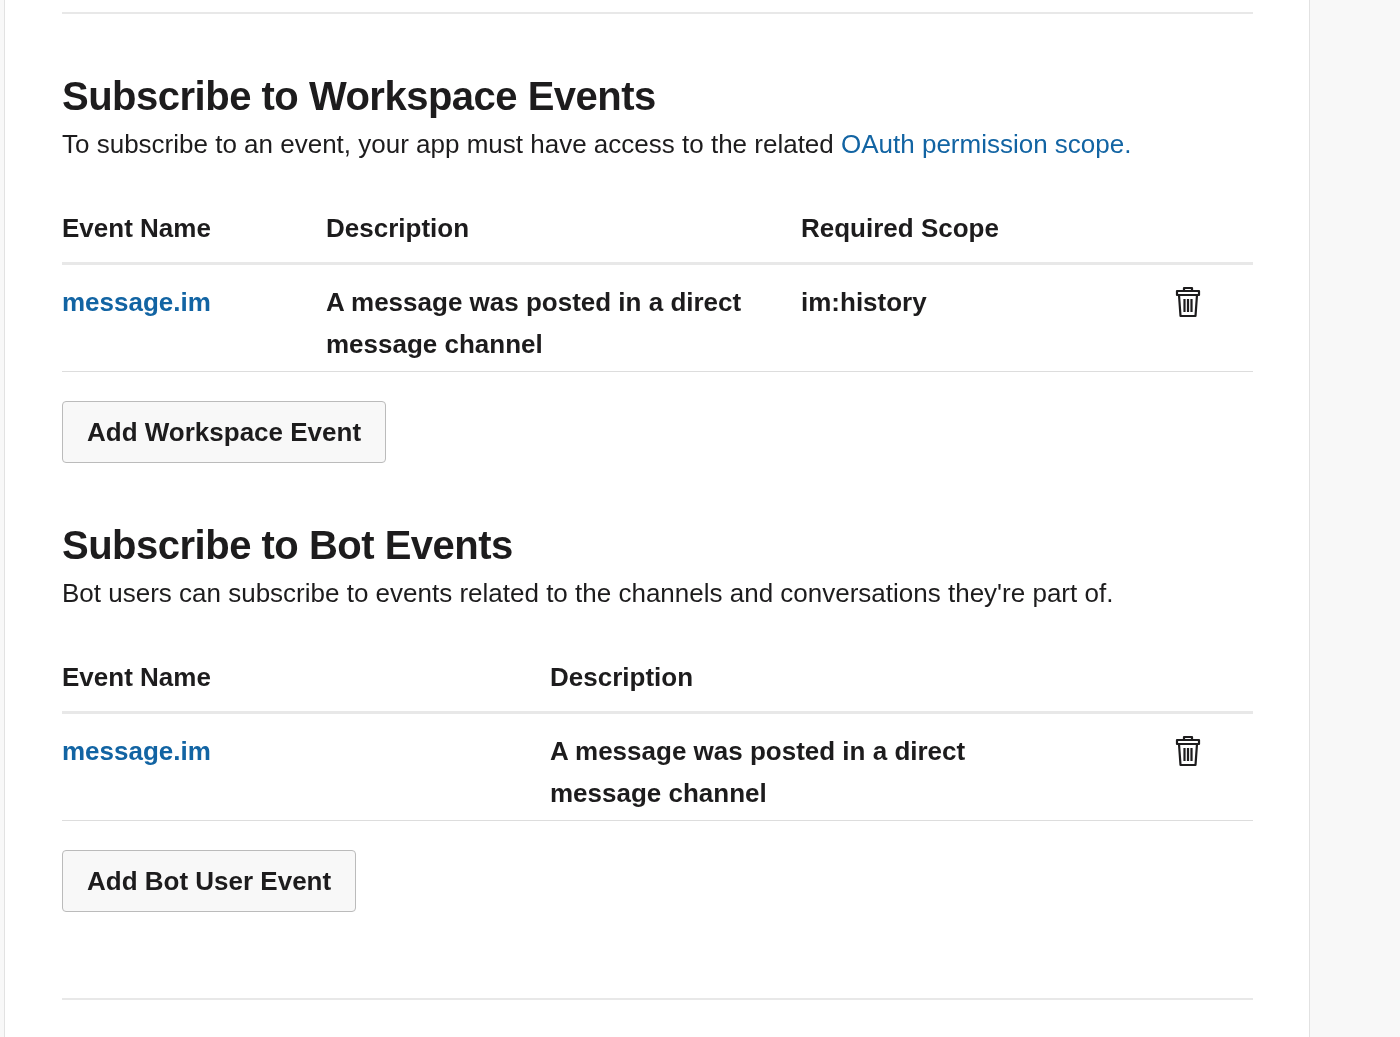  Describe the element at coordinates (864, 302) in the screenshot. I see `table-cell-text: im:history` at that location.